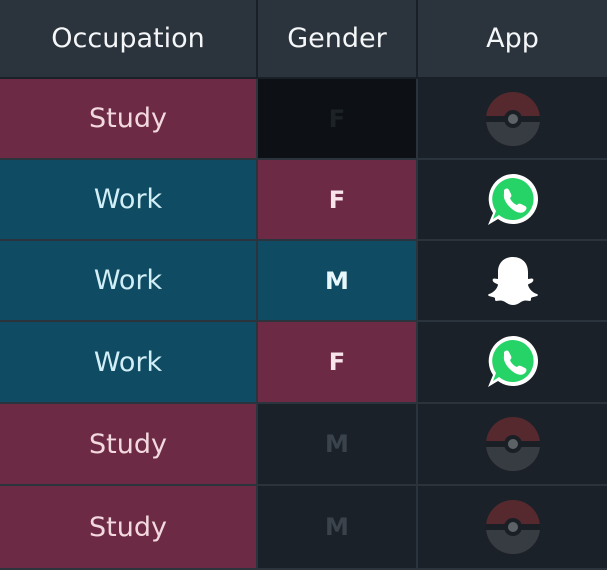 This screenshot has width=607, height=570. I want to click on header-app: App, so click(512, 39).